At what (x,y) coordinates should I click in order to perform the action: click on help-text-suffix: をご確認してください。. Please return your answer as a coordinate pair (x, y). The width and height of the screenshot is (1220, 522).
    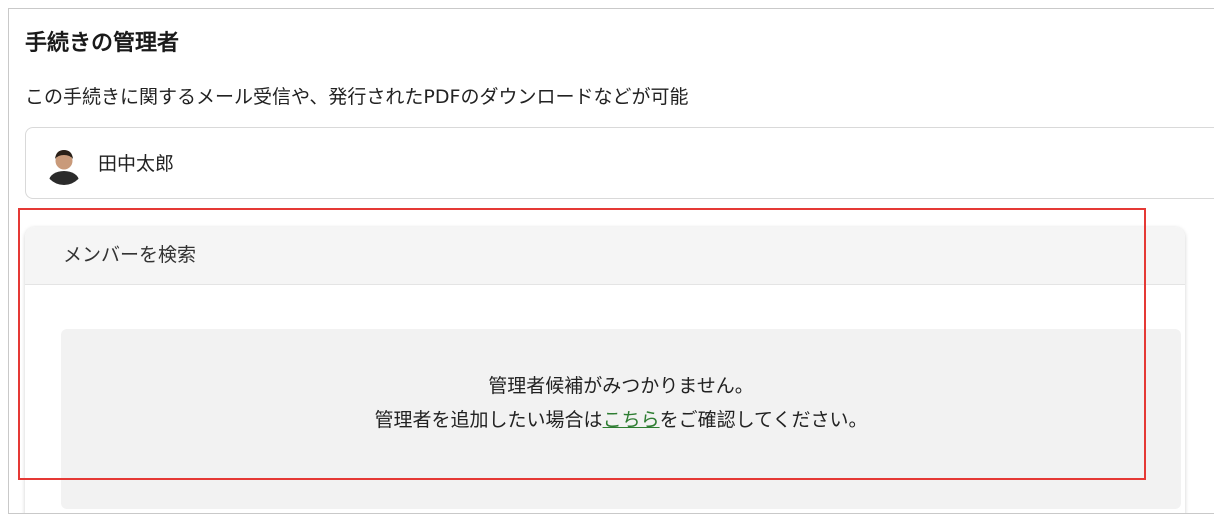
    Looking at the image, I should click on (763, 420).